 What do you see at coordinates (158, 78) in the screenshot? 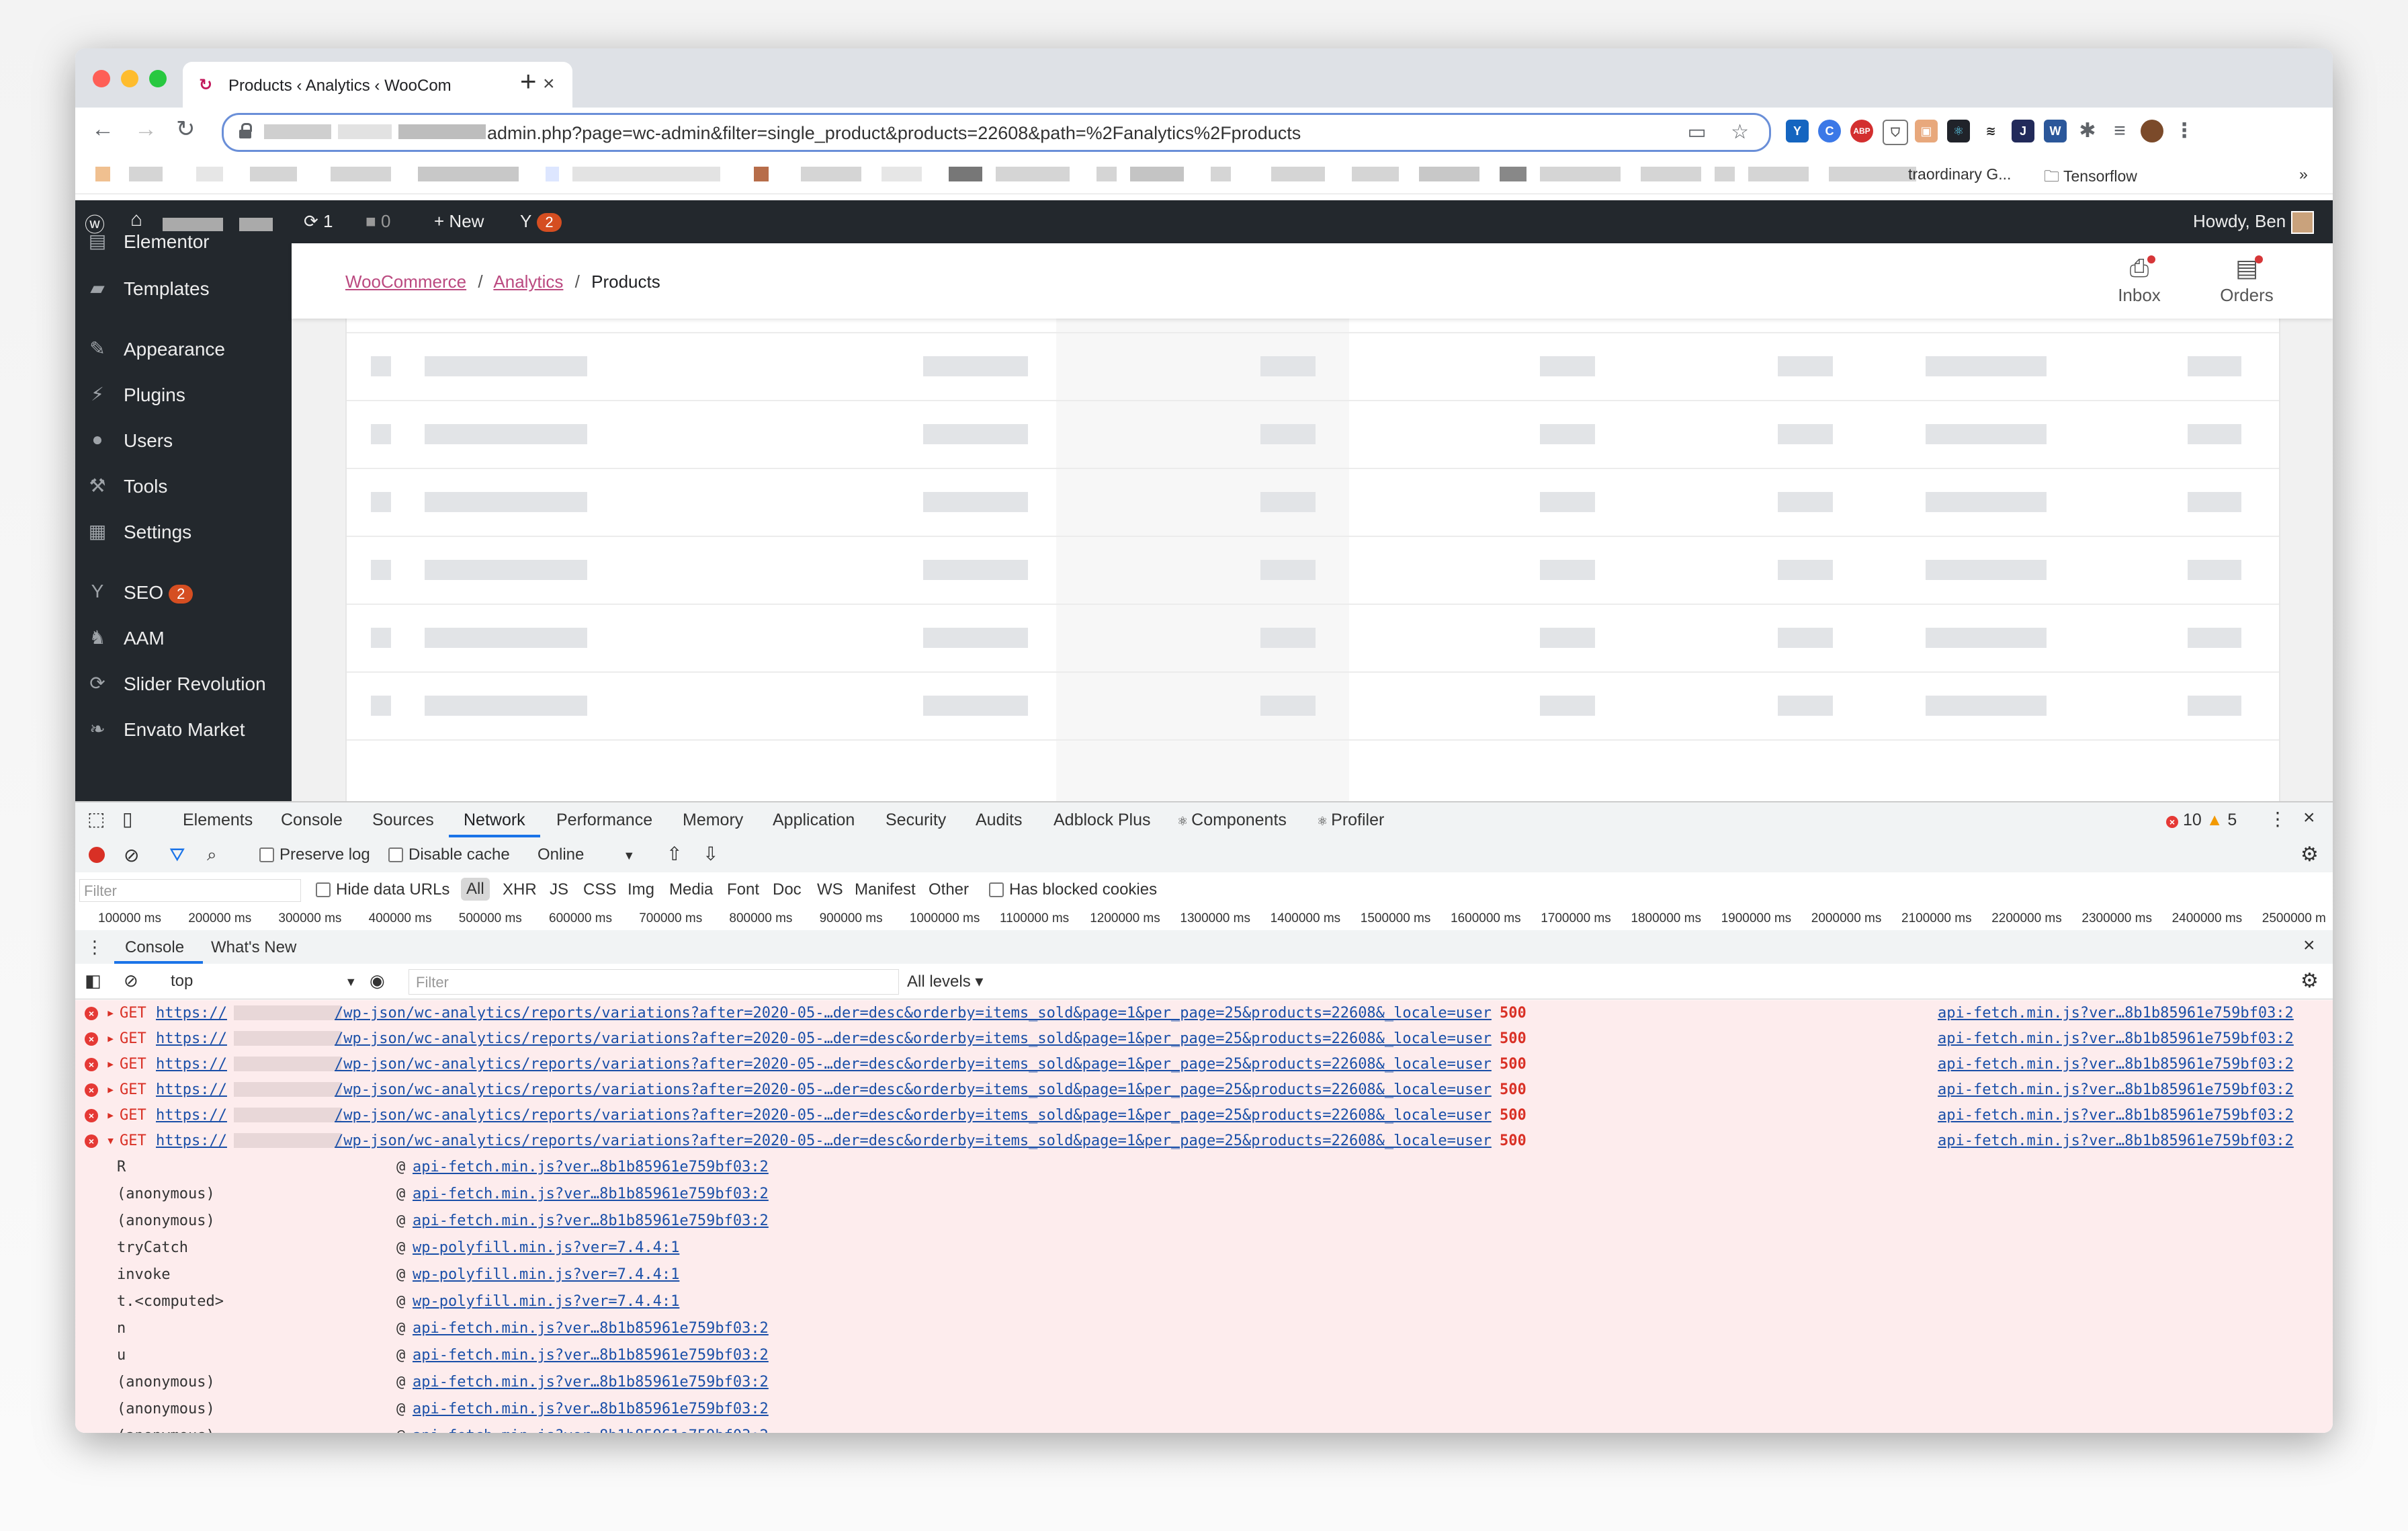
I see `zoom-window-button` at bounding box center [158, 78].